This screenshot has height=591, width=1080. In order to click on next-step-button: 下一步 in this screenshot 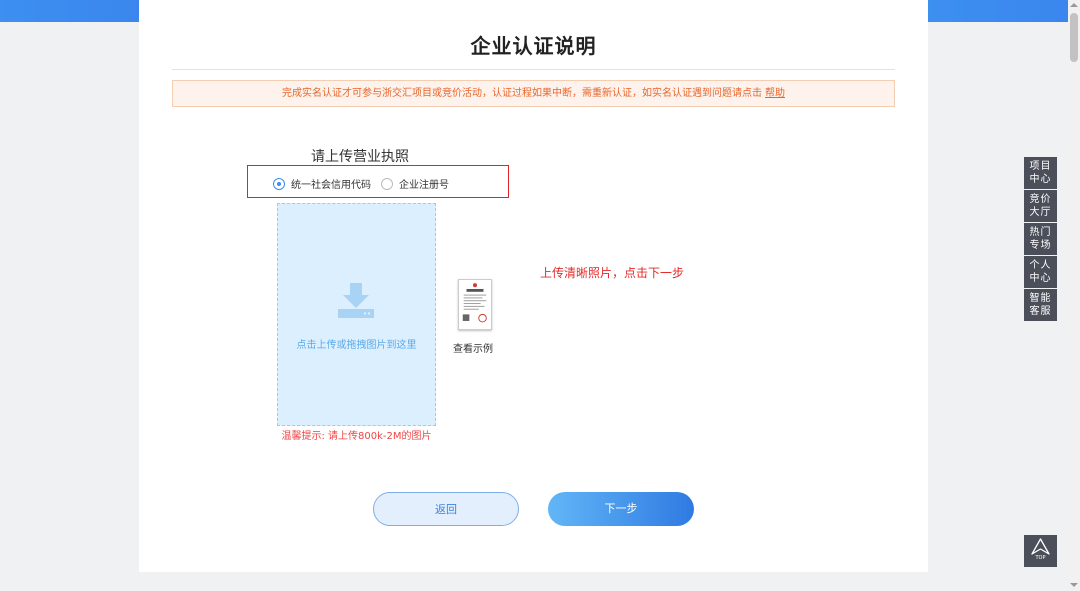, I will do `click(621, 509)`.